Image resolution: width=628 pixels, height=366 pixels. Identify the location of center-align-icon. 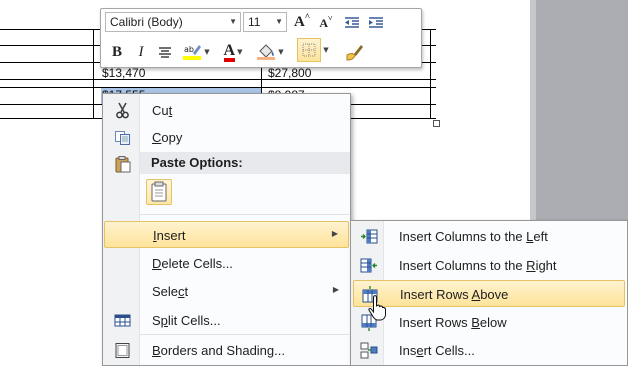
(165, 52).